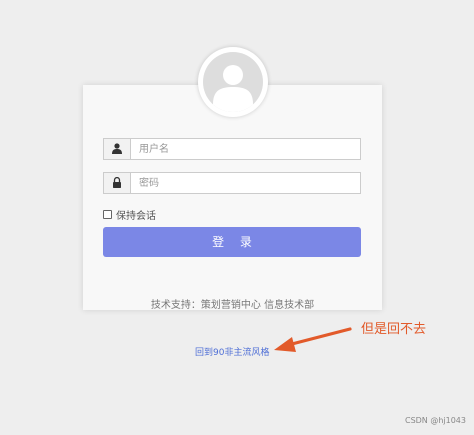  Describe the element at coordinates (394, 329) in the screenshot. I see `annotation-text: 但是回不去` at that location.